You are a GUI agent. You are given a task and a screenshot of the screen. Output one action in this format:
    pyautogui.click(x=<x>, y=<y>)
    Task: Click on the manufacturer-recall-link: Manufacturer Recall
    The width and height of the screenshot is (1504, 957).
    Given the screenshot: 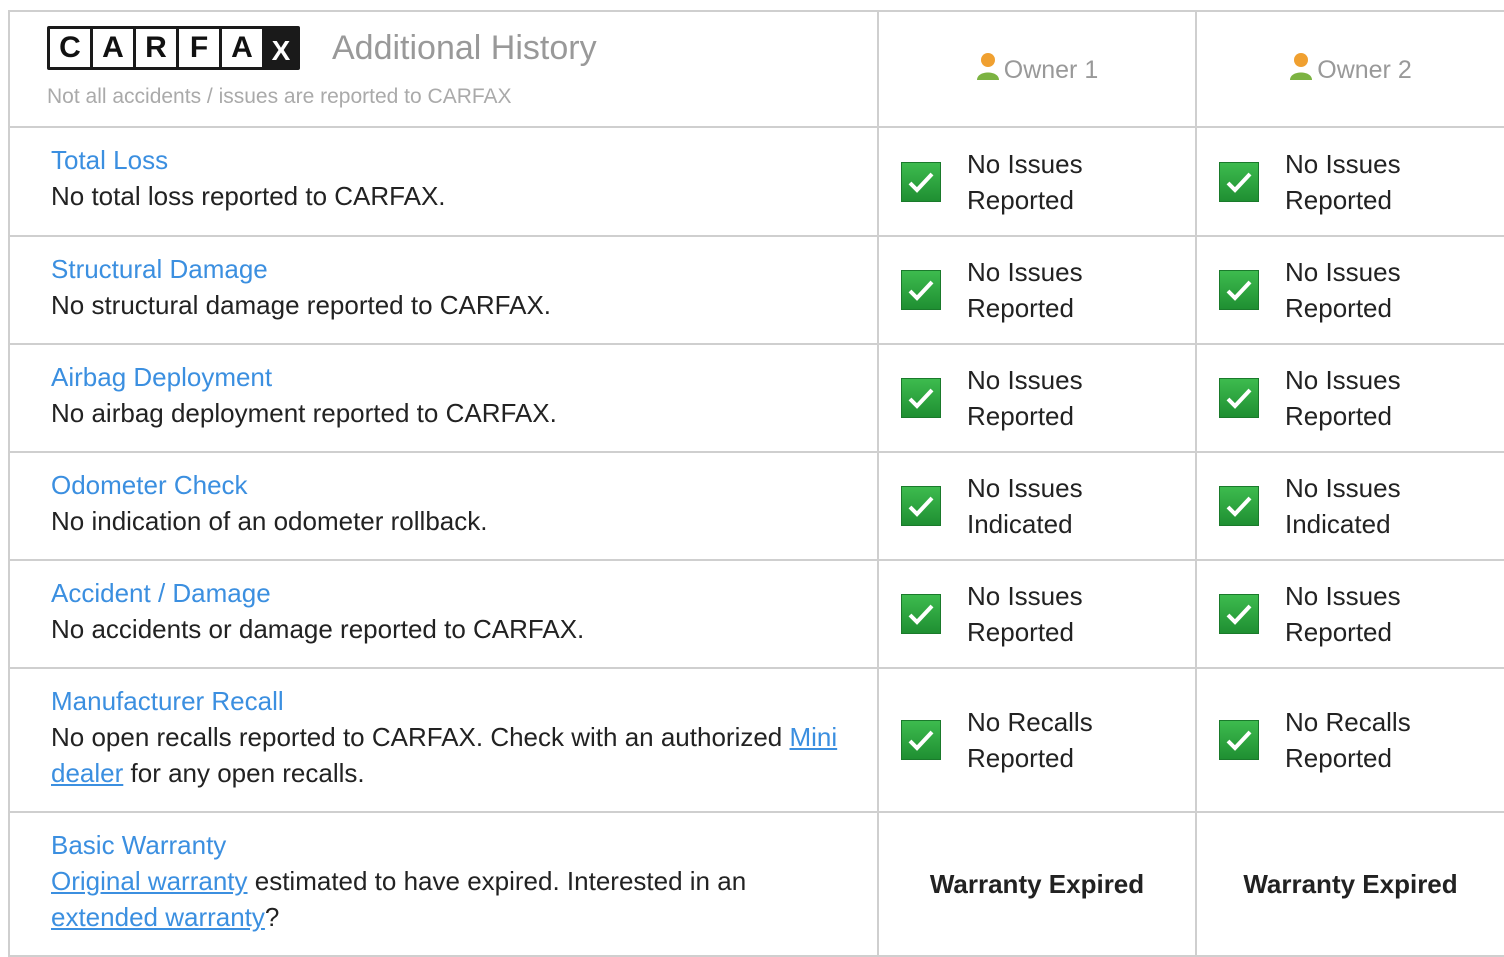 What is the action you would take?
    pyautogui.click(x=454, y=701)
    